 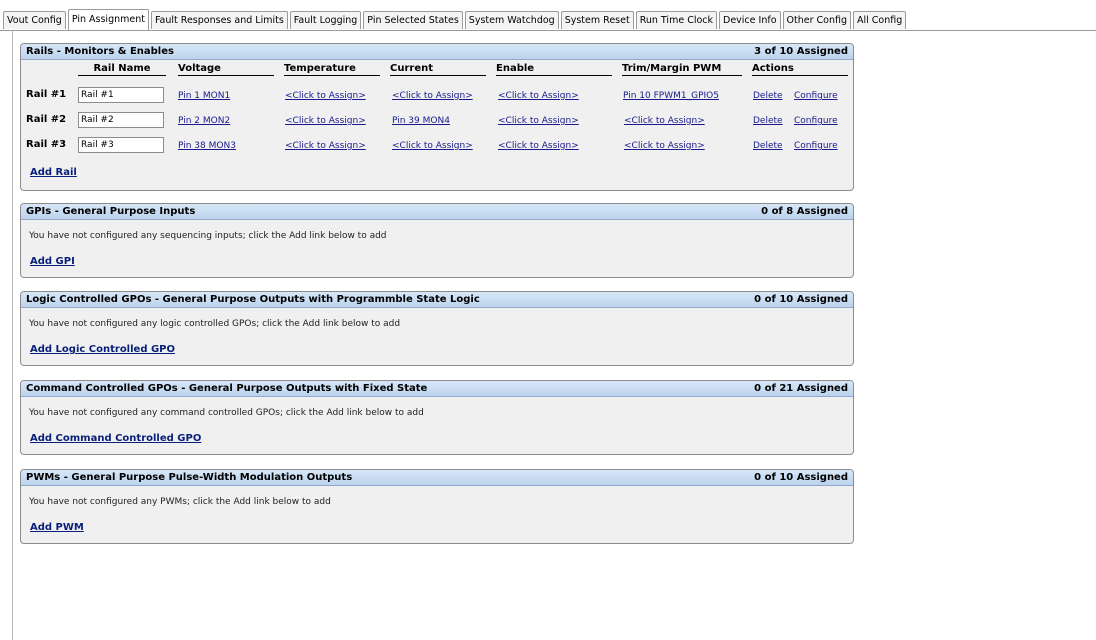 I want to click on col-rail-name: Rail Name, so click(x=122, y=69).